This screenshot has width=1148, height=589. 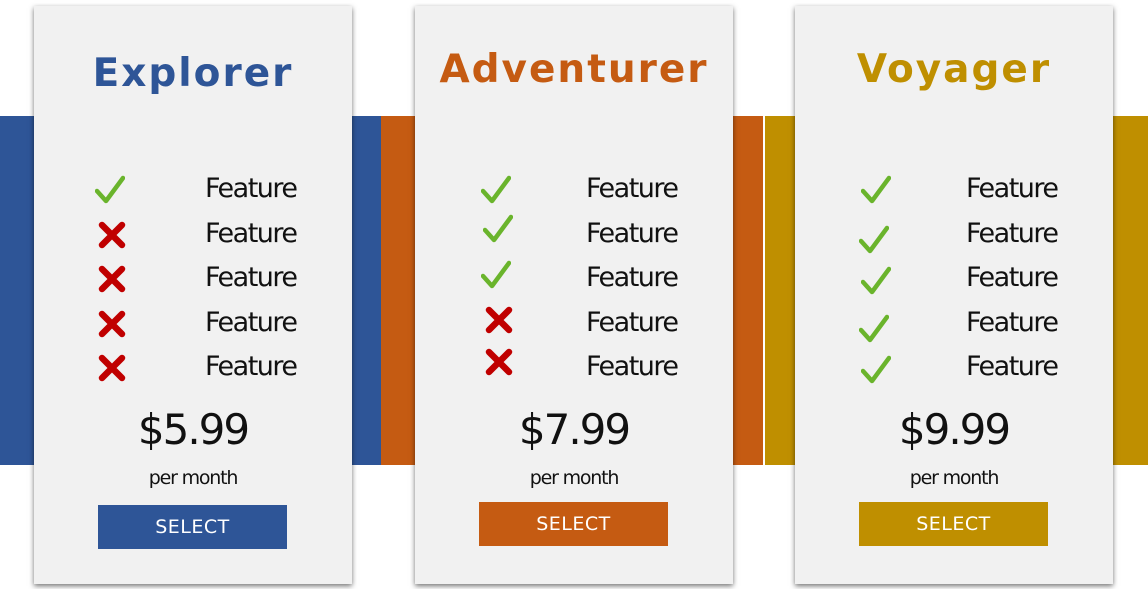 I want to click on plan-title: Voyager, so click(x=954, y=69).